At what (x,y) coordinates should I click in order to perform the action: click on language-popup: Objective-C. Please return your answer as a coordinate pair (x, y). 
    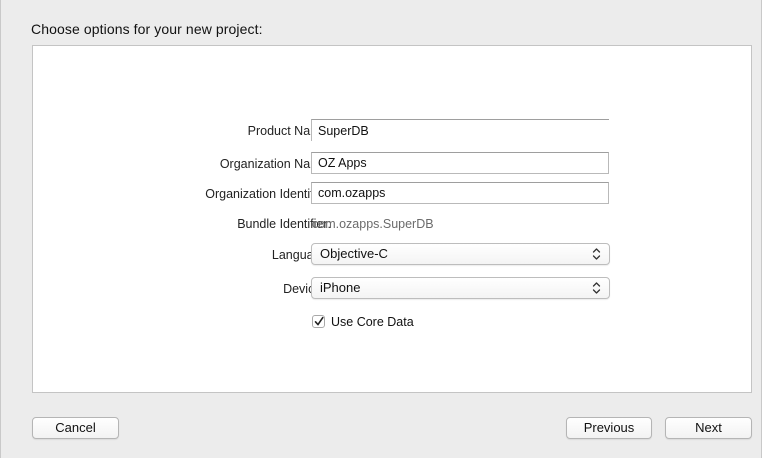
    Looking at the image, I should click on (460, 254).